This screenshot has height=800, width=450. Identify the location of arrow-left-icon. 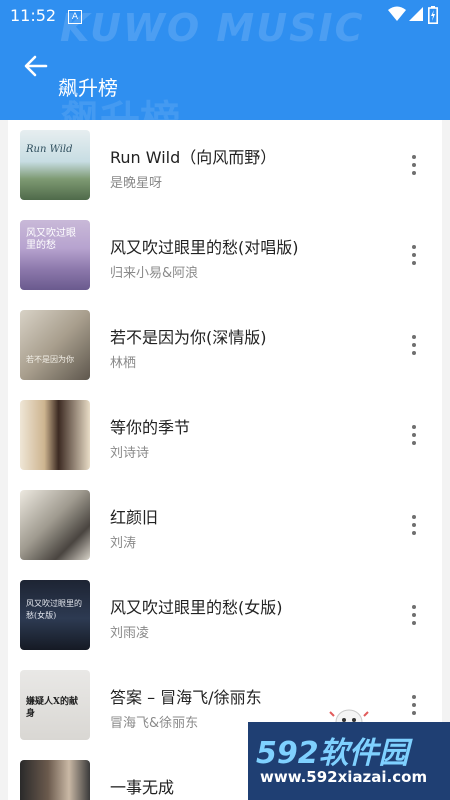
(36, 66).